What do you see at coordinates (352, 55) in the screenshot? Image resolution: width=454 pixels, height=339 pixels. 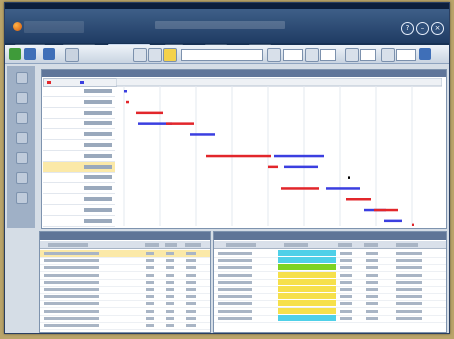 I see `week-view-icon` at bounding box center [352, 55].